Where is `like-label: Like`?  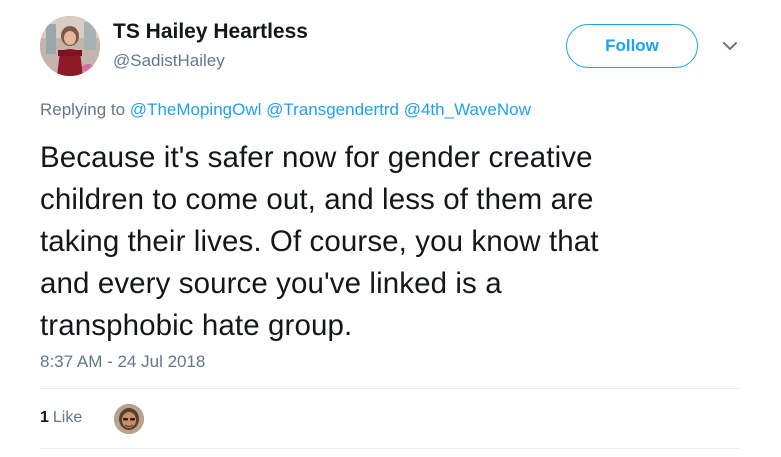
like-label: Like is located at coordinates (67, 417).